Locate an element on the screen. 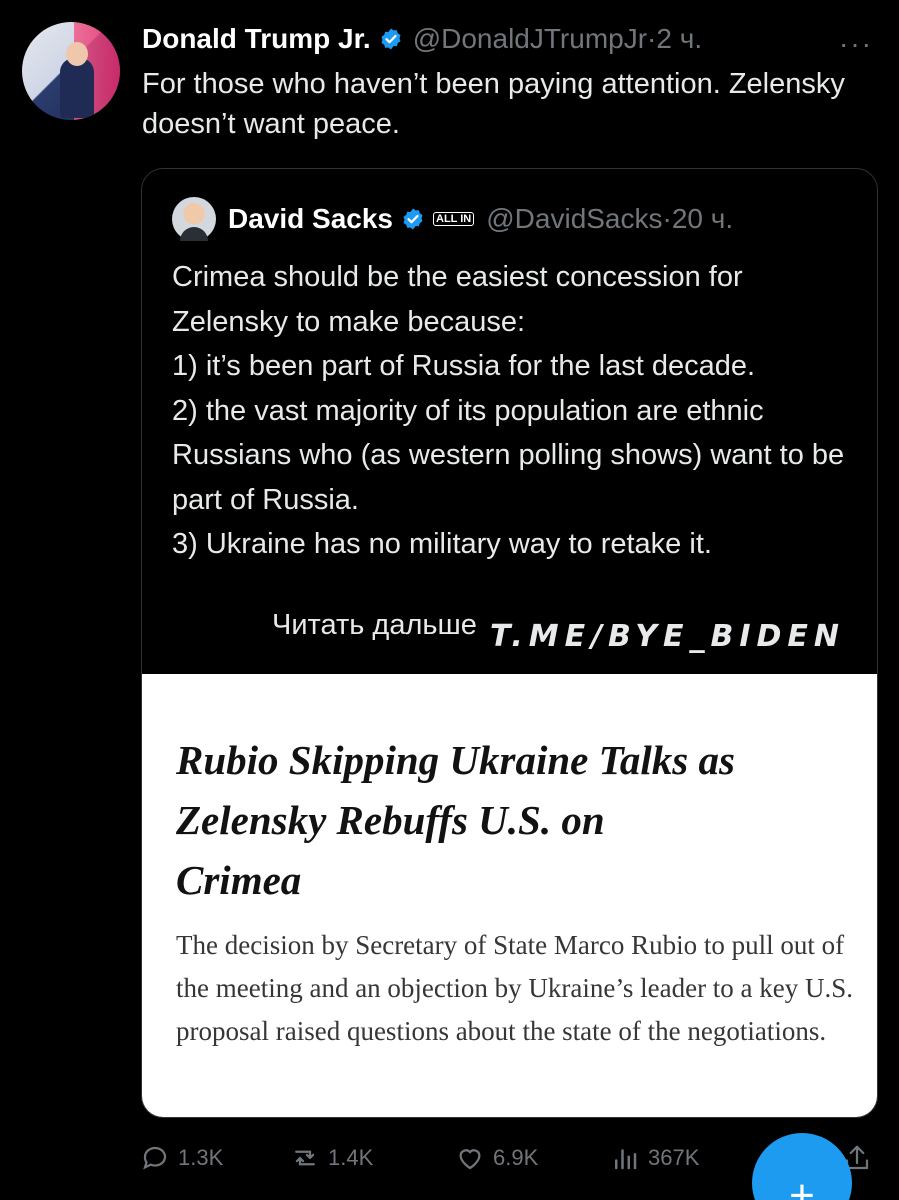 The image size is (899, 1200). repost-button: 1.4K is located at coordinates (331, 1158).